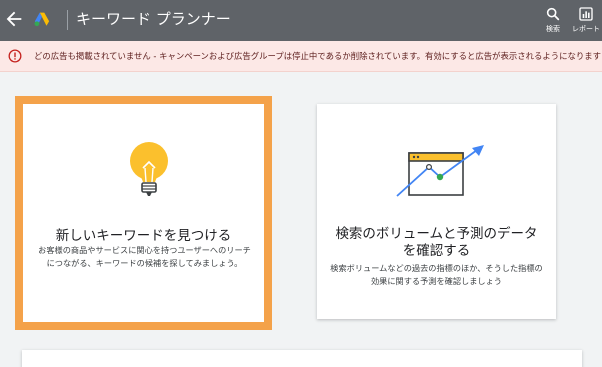  What do you see at coordinates (436, 242) in the screenshot?
I see `volume-forecast-title: 検索のボリュームと予測のデータを確認する` at bounding box center [436, 242].